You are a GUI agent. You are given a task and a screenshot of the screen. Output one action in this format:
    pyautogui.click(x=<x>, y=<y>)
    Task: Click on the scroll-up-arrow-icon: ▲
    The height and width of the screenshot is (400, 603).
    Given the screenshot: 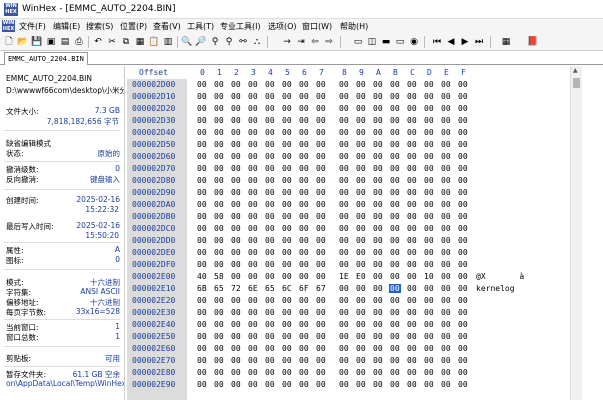 What is the action you would take?
    pyautogui.click(x=575, y=70)
    